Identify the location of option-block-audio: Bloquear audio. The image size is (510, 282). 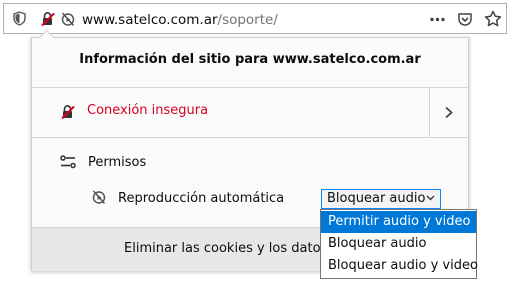
(398, 244).